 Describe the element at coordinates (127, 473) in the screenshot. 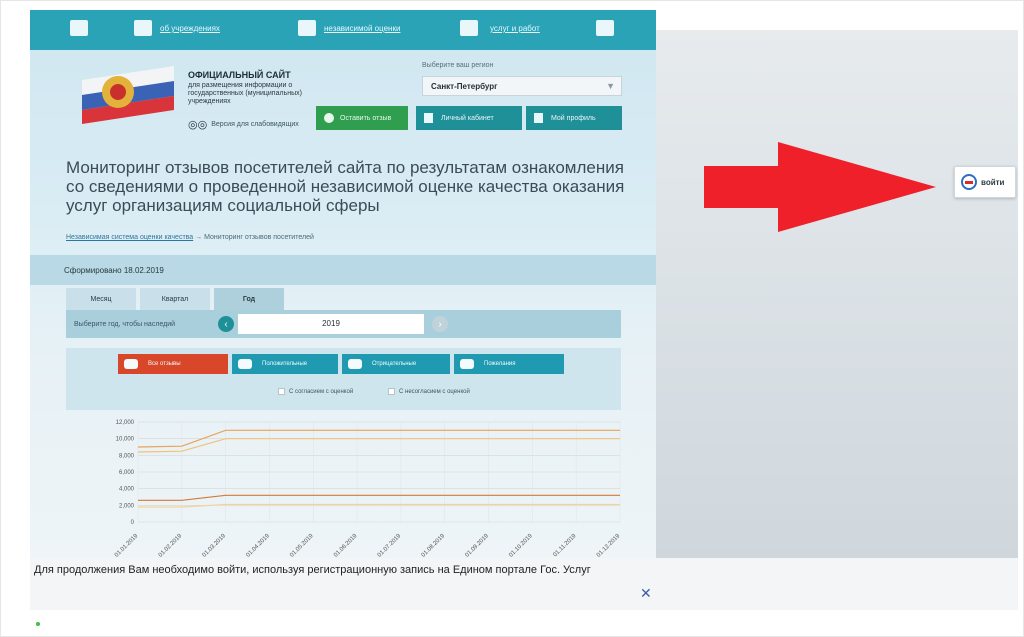

I see `y-tick-label: 6,000` at that location.